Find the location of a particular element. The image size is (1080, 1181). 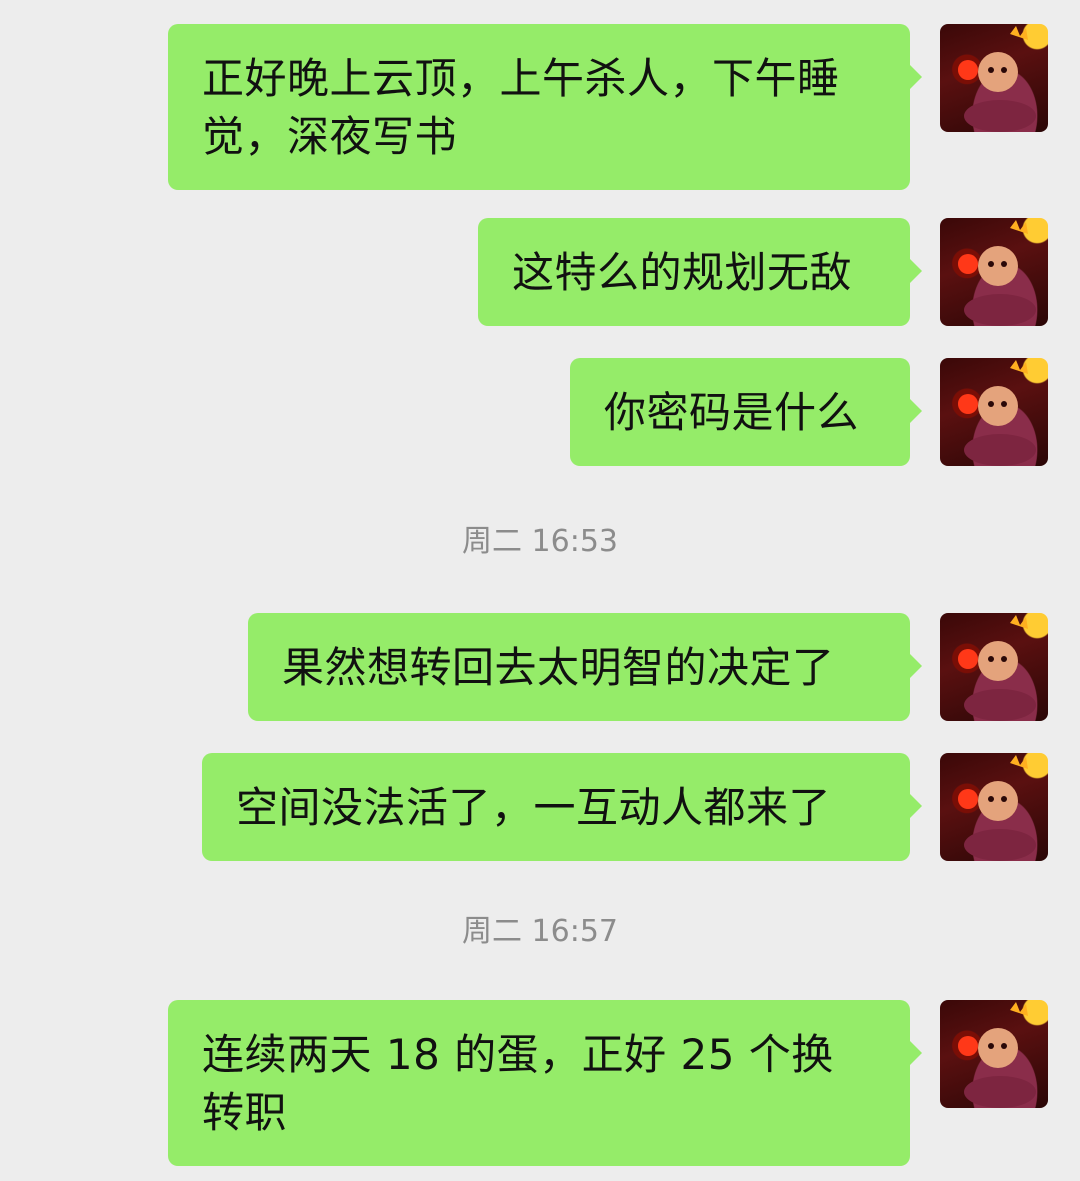

message-text: 你密码是什么 is located at coordinates (732, 412).